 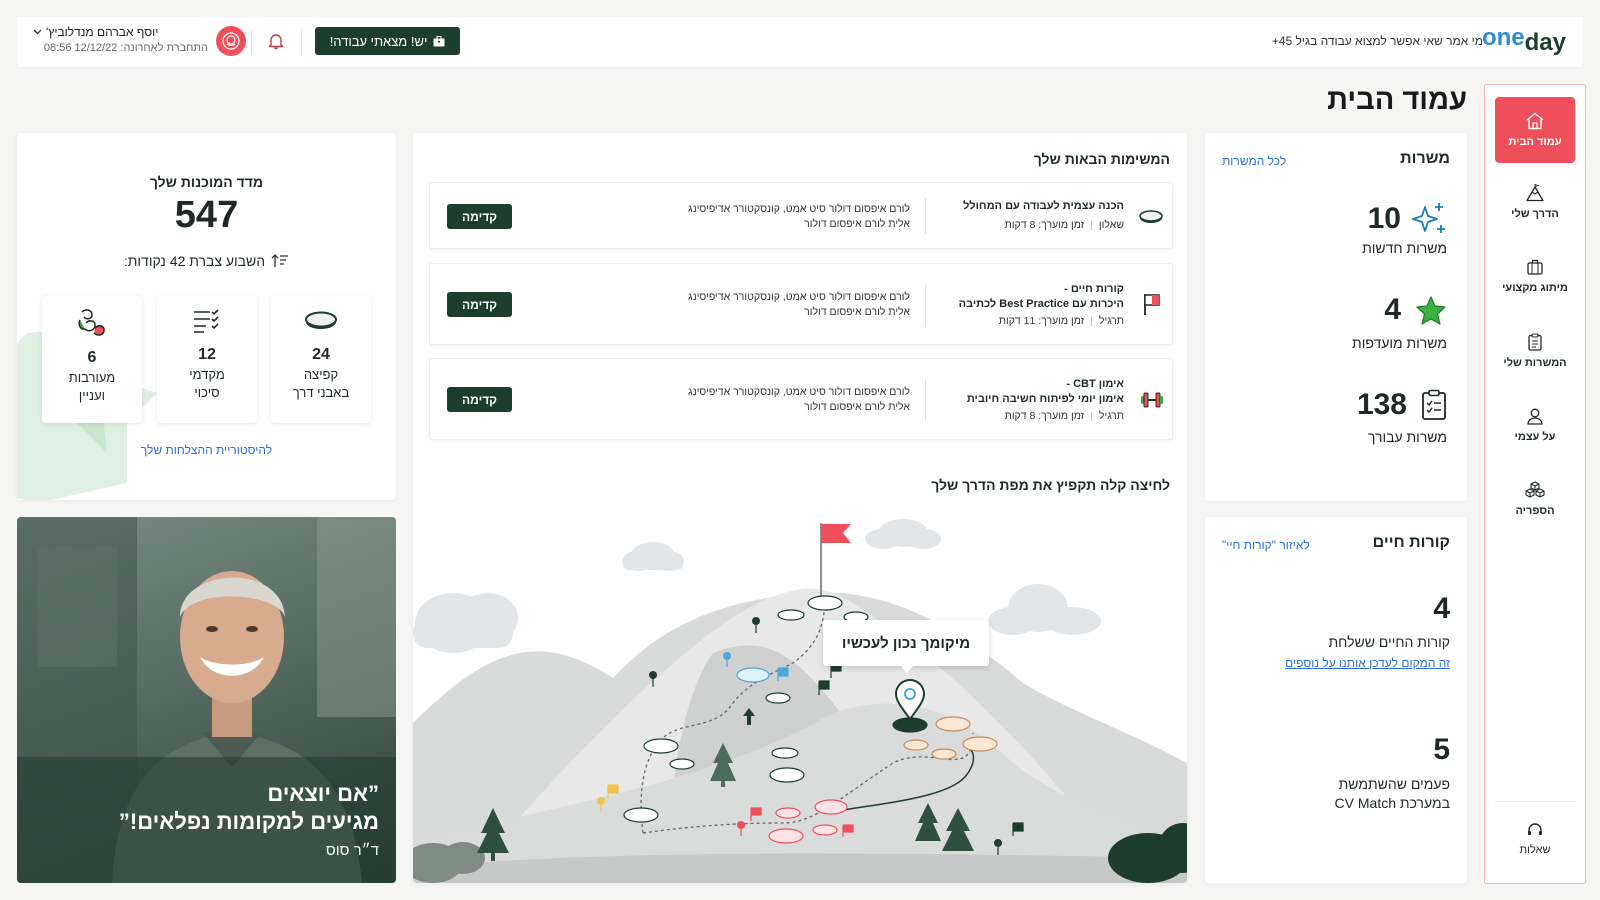 What do you see at coordinates (1094, 289) in the screenshot?
I see `task-title-line: קורות חיים -` at bounding box center [1094, 289].